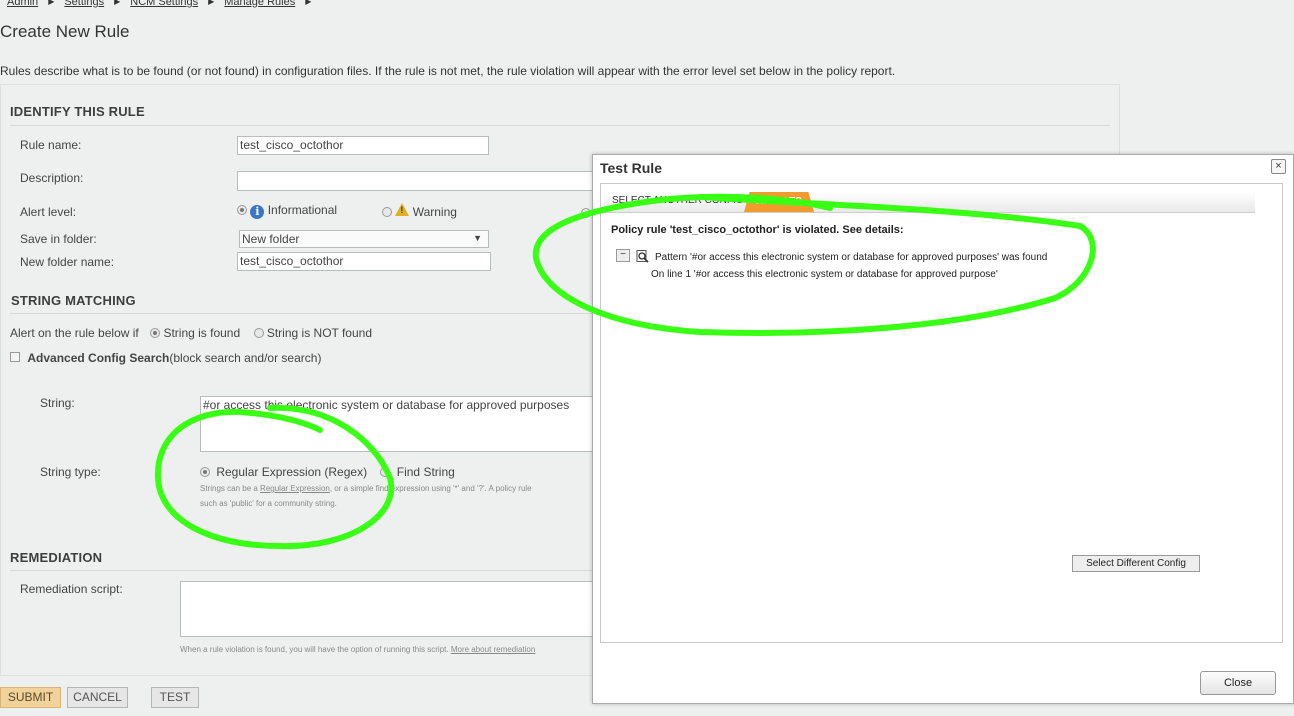  What do you see at coordinates (245, 358) in the screenshot?
I see `advanced-search-suffix: (block search and/or search)` at bounding box center [245, 358].